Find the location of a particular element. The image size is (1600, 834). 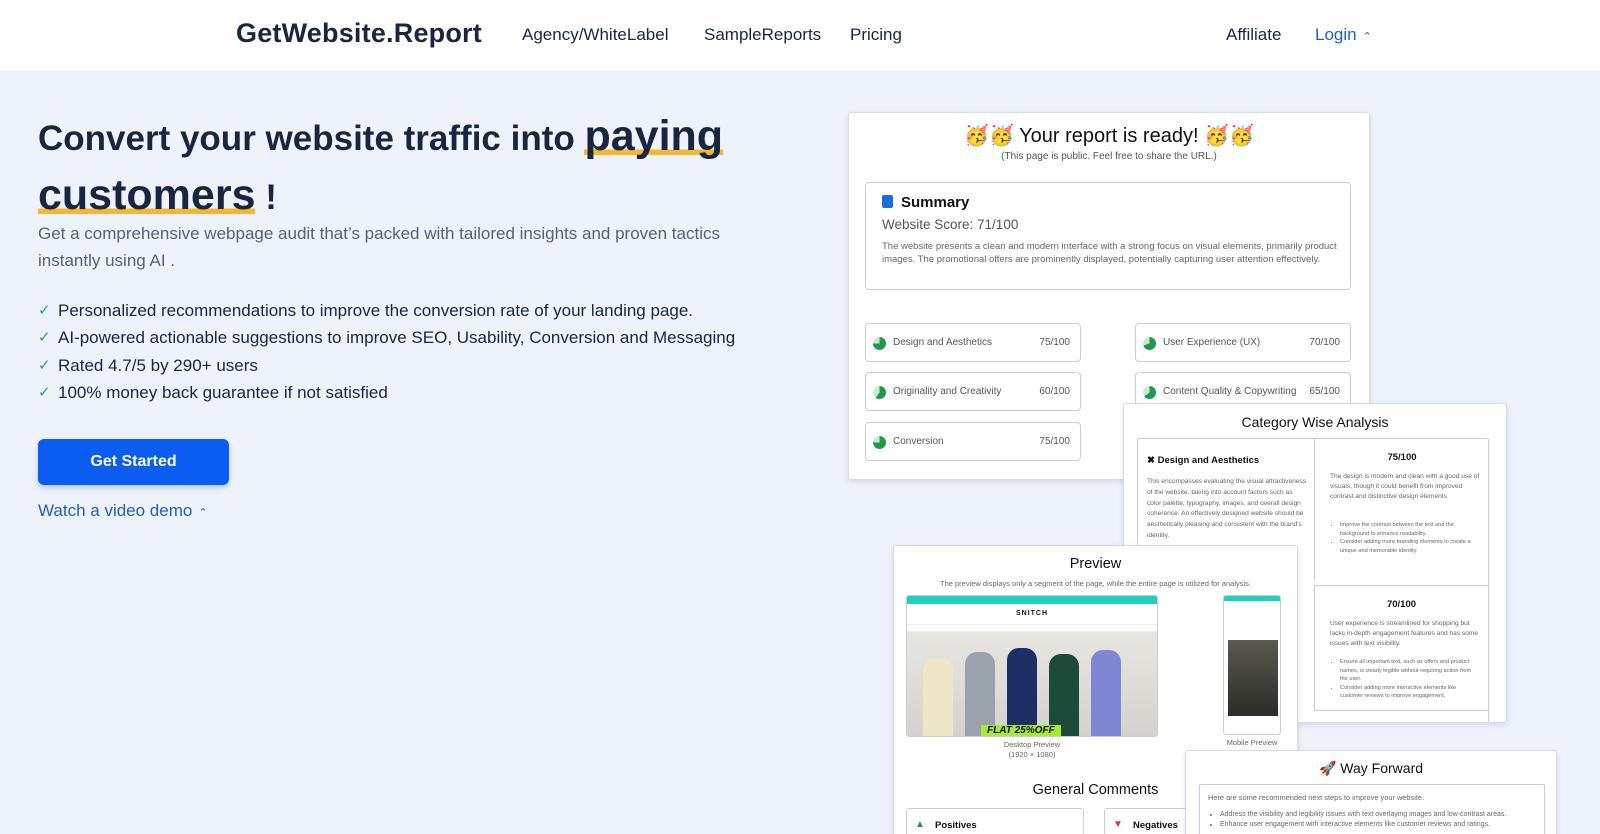

report-title: 🥳🥳 Your report is ready! 🥳🥳 is located at coordinates (1109, 136).